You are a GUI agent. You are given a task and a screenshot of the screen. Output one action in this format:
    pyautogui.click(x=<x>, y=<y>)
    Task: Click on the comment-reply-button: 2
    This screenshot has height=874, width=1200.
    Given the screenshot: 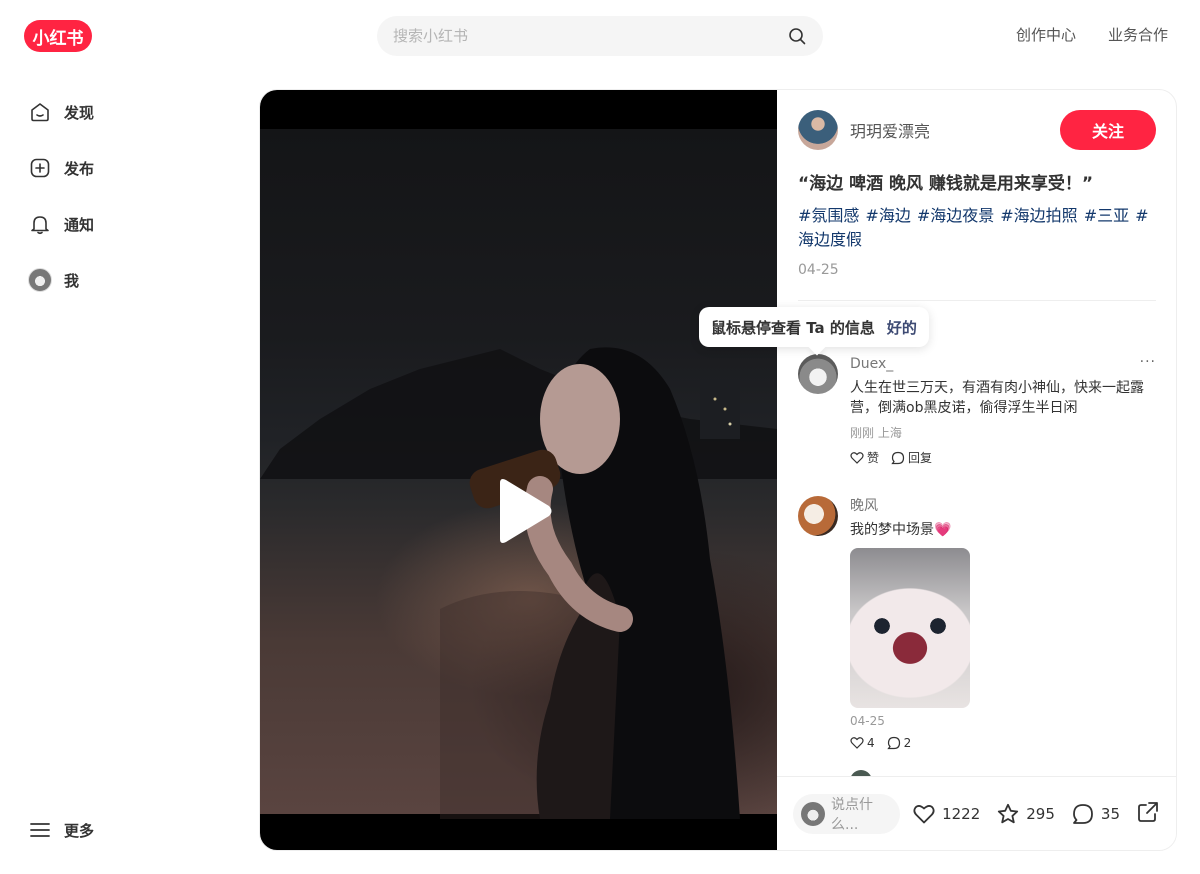 What is the action you would take?
    pyautogui.click(x=899, y=743)
    